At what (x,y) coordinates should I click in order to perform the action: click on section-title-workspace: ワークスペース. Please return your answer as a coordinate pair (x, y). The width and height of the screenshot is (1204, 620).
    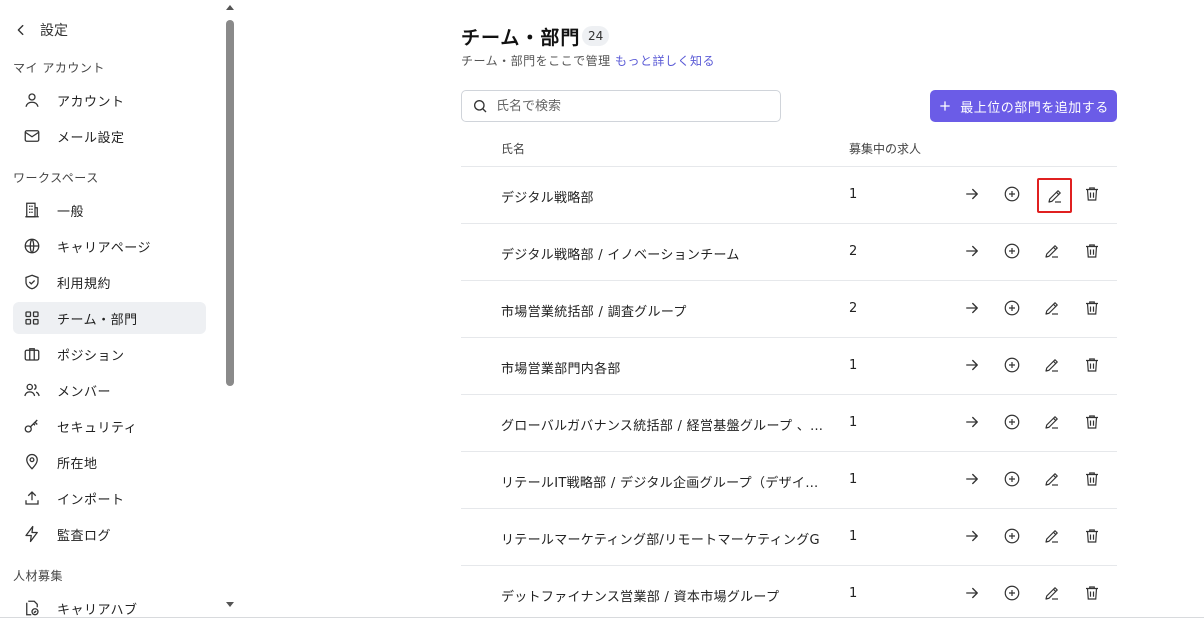
    Looking at the image, I should click on (56, 178).